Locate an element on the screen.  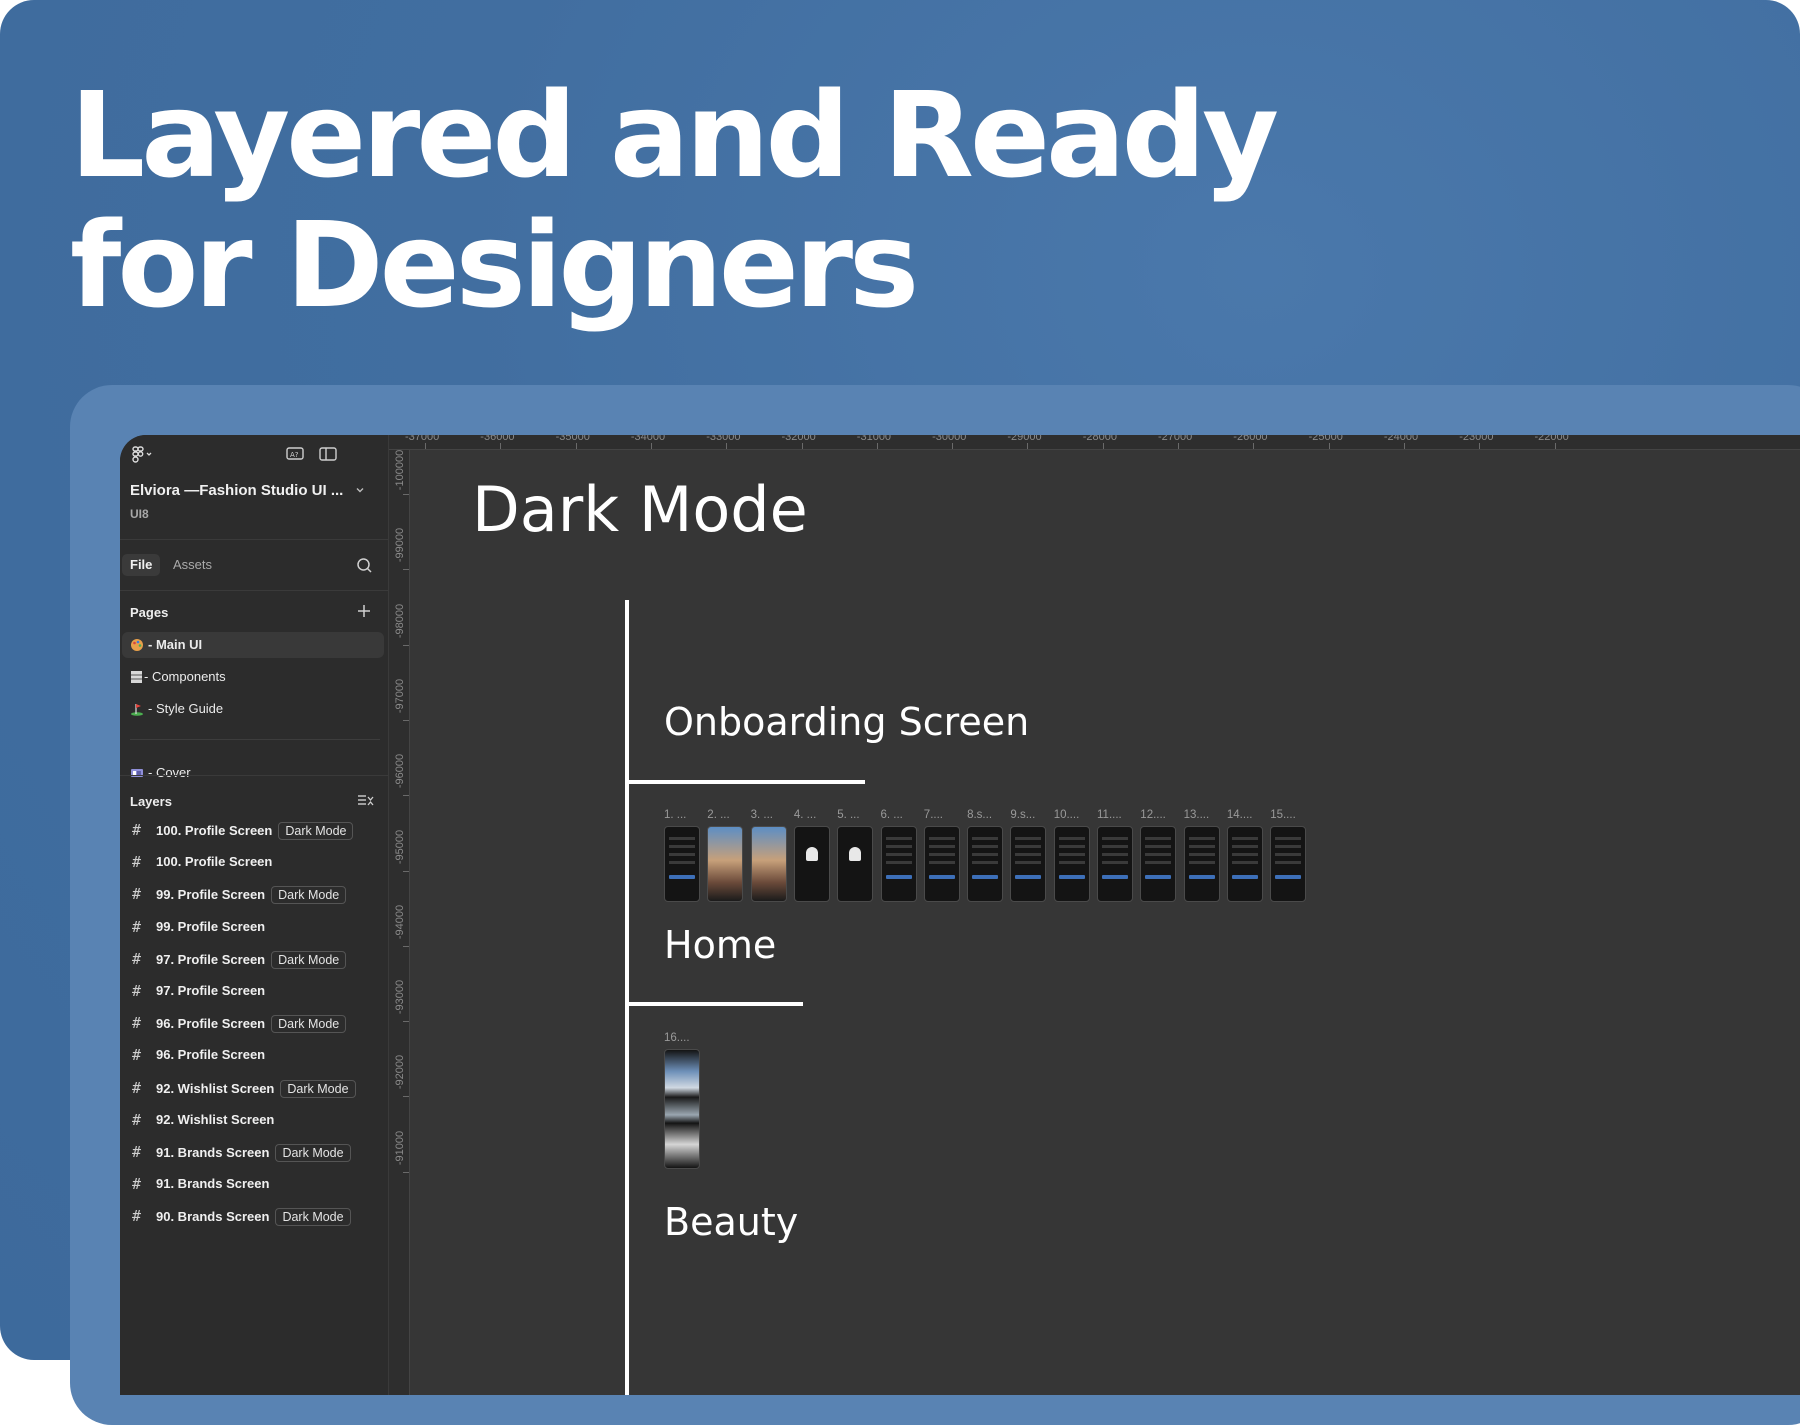
palette-icon is located at coordinates (137, 645).